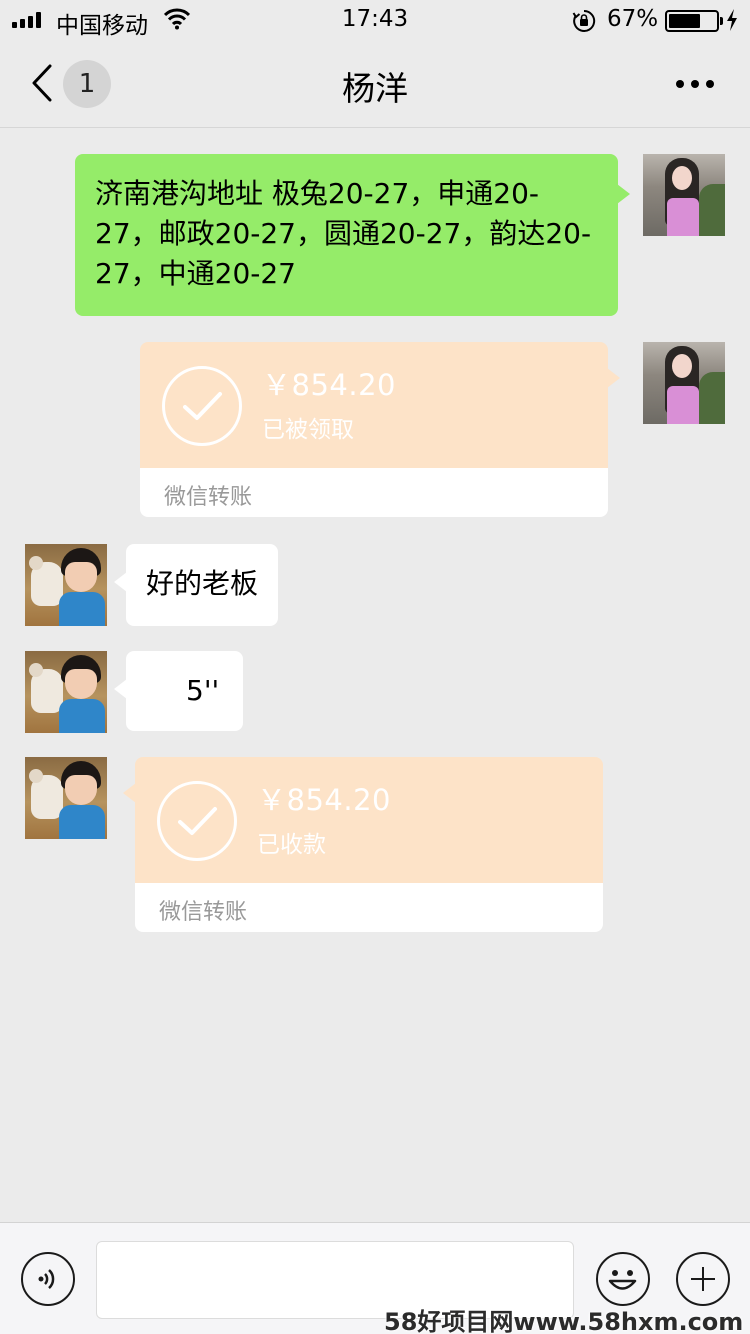 This screenshot has width=750, height=1334. I want to click on transfer-card-sent: ￥854.20 已被领取 微信转账, so click(380, 429).